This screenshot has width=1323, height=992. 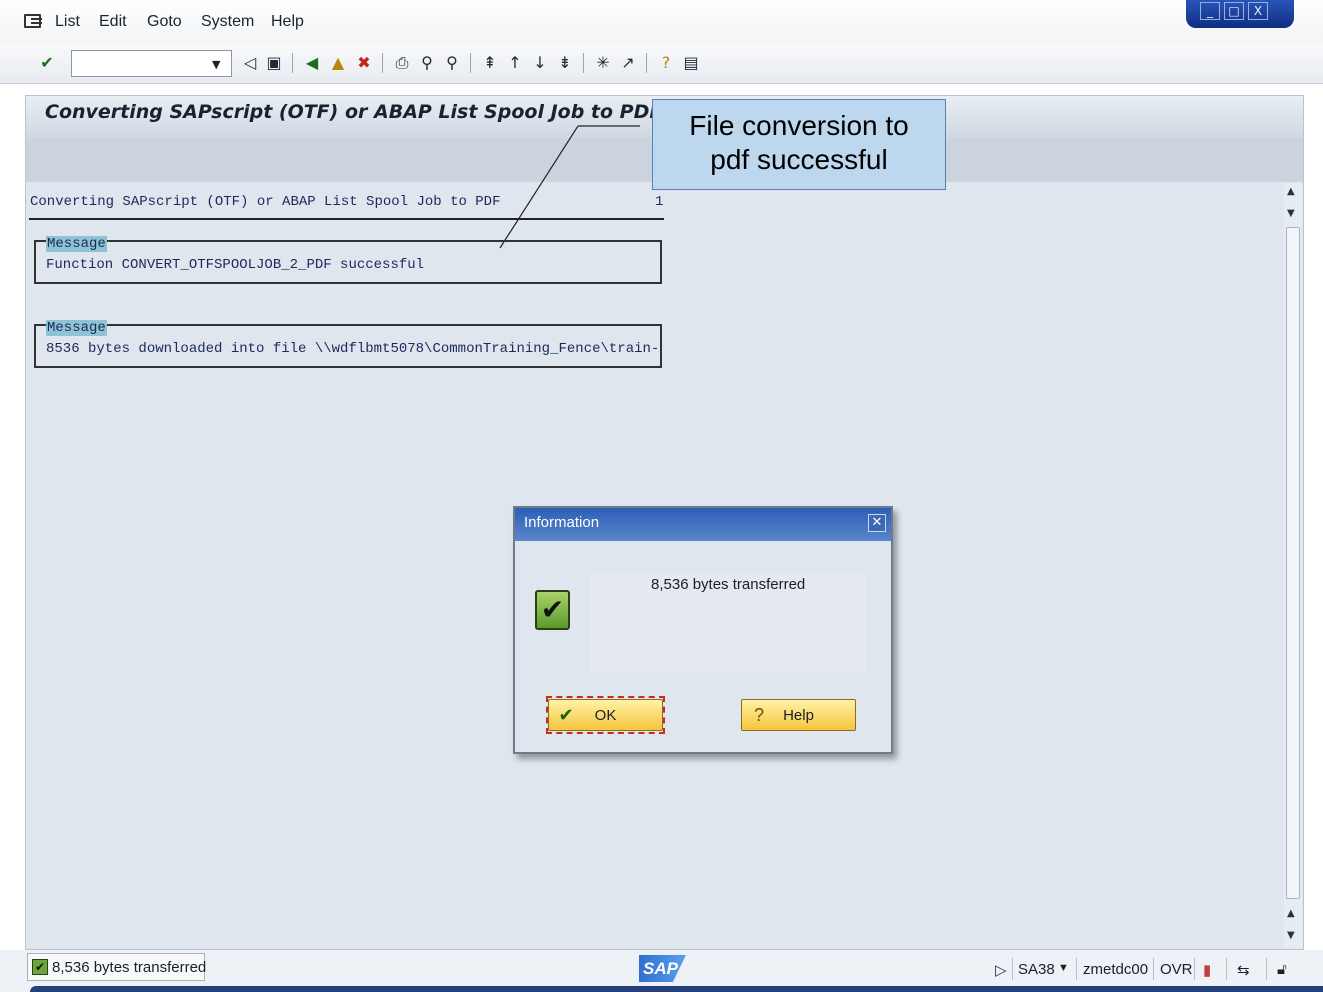 I want to click on restore-button: □, so click(x=1234, y=11).